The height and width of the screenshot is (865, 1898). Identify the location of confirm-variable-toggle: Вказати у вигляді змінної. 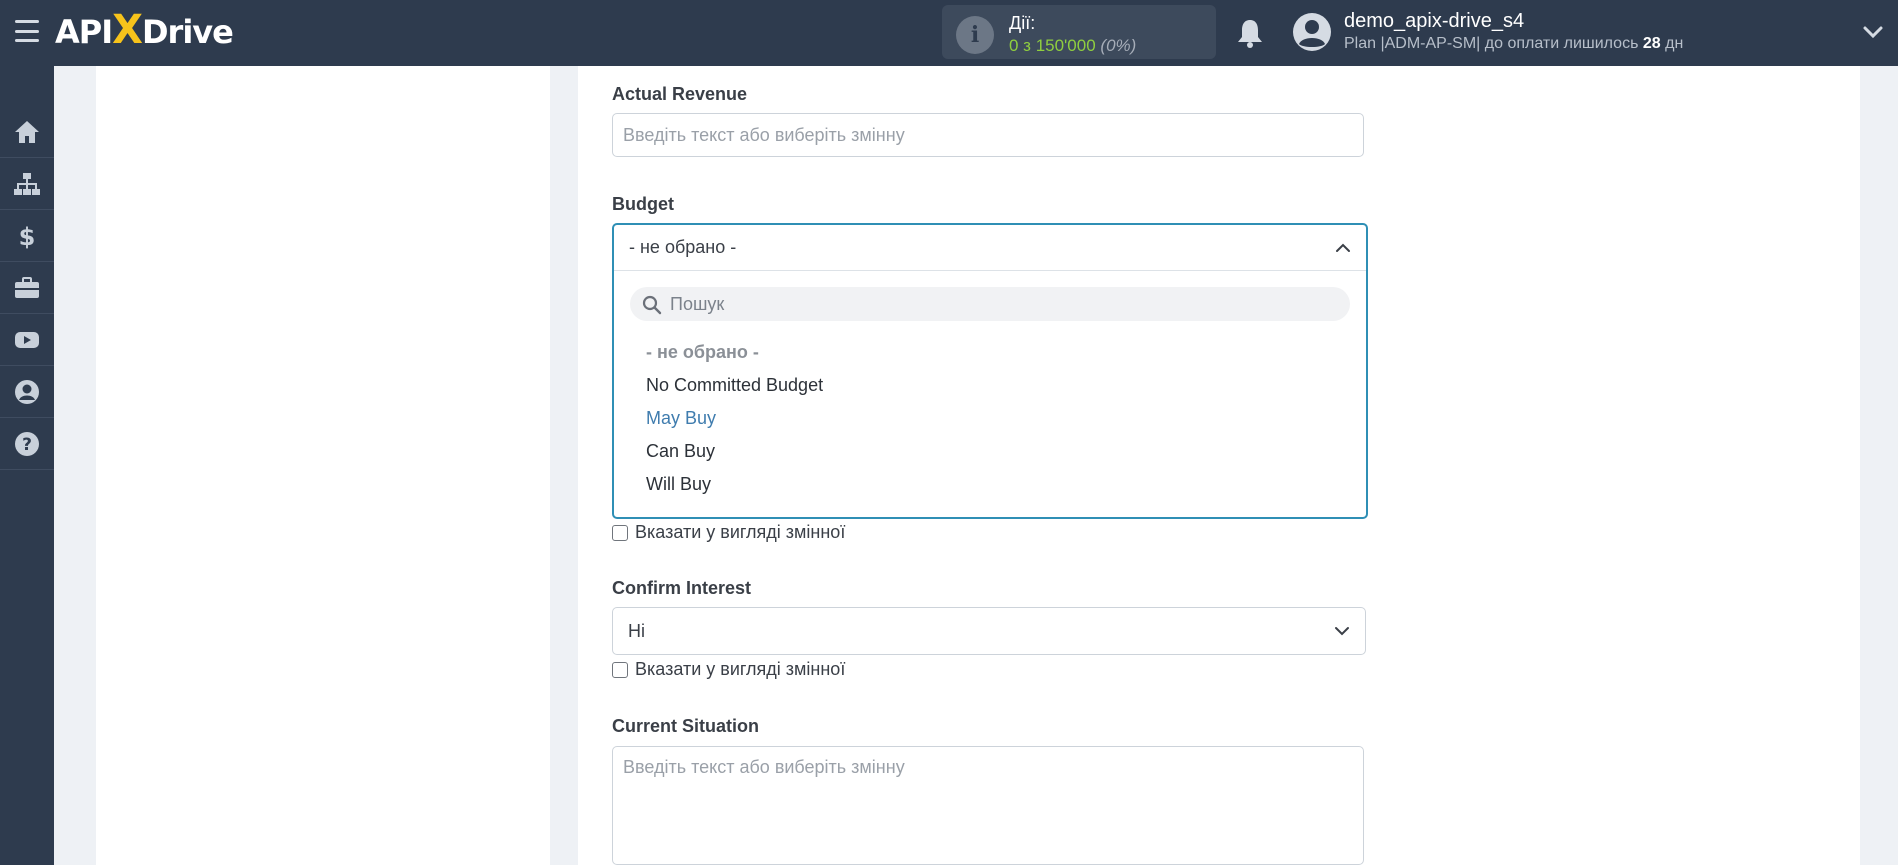
(728, 669).